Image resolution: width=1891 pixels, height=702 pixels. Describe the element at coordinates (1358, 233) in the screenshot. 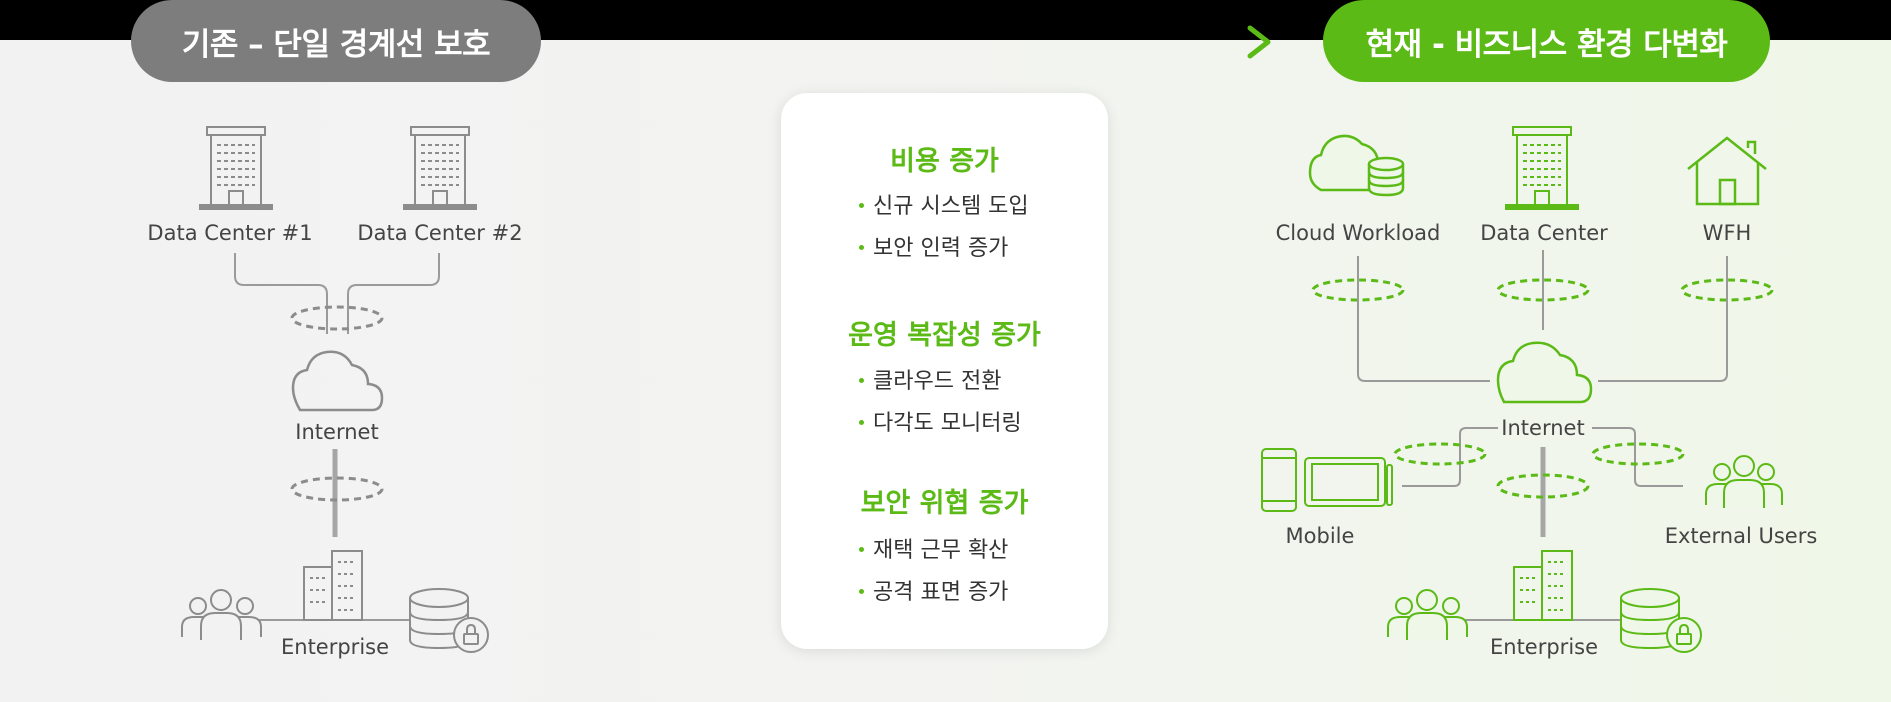

I see `label-cloud-workload: Cloud Workload` at that location.